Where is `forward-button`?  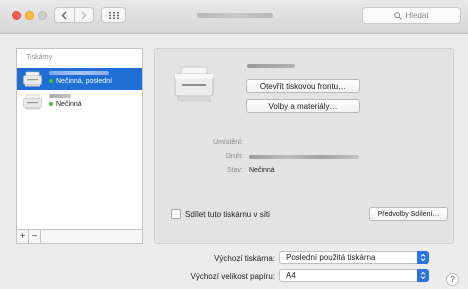 forward-button is located at coordinates (83, 15).